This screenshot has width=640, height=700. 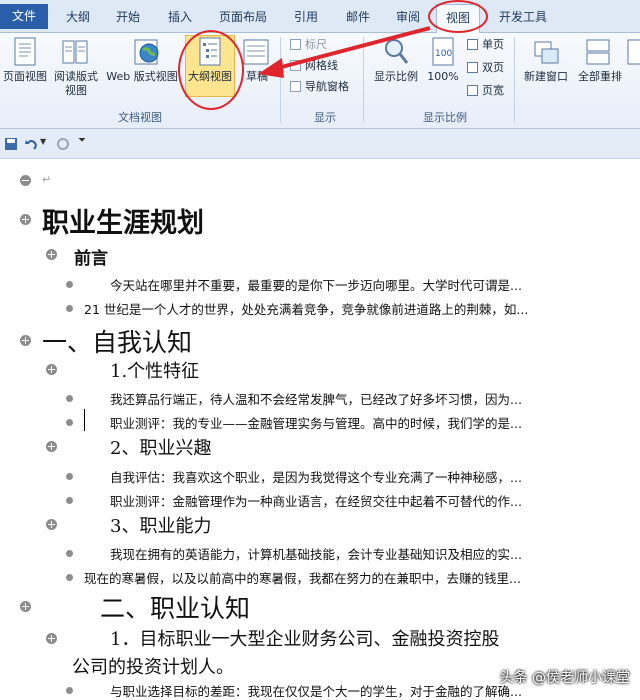 I want to click on watermark: 头条 @侯老师小课堂, so click(x=565, y=677).